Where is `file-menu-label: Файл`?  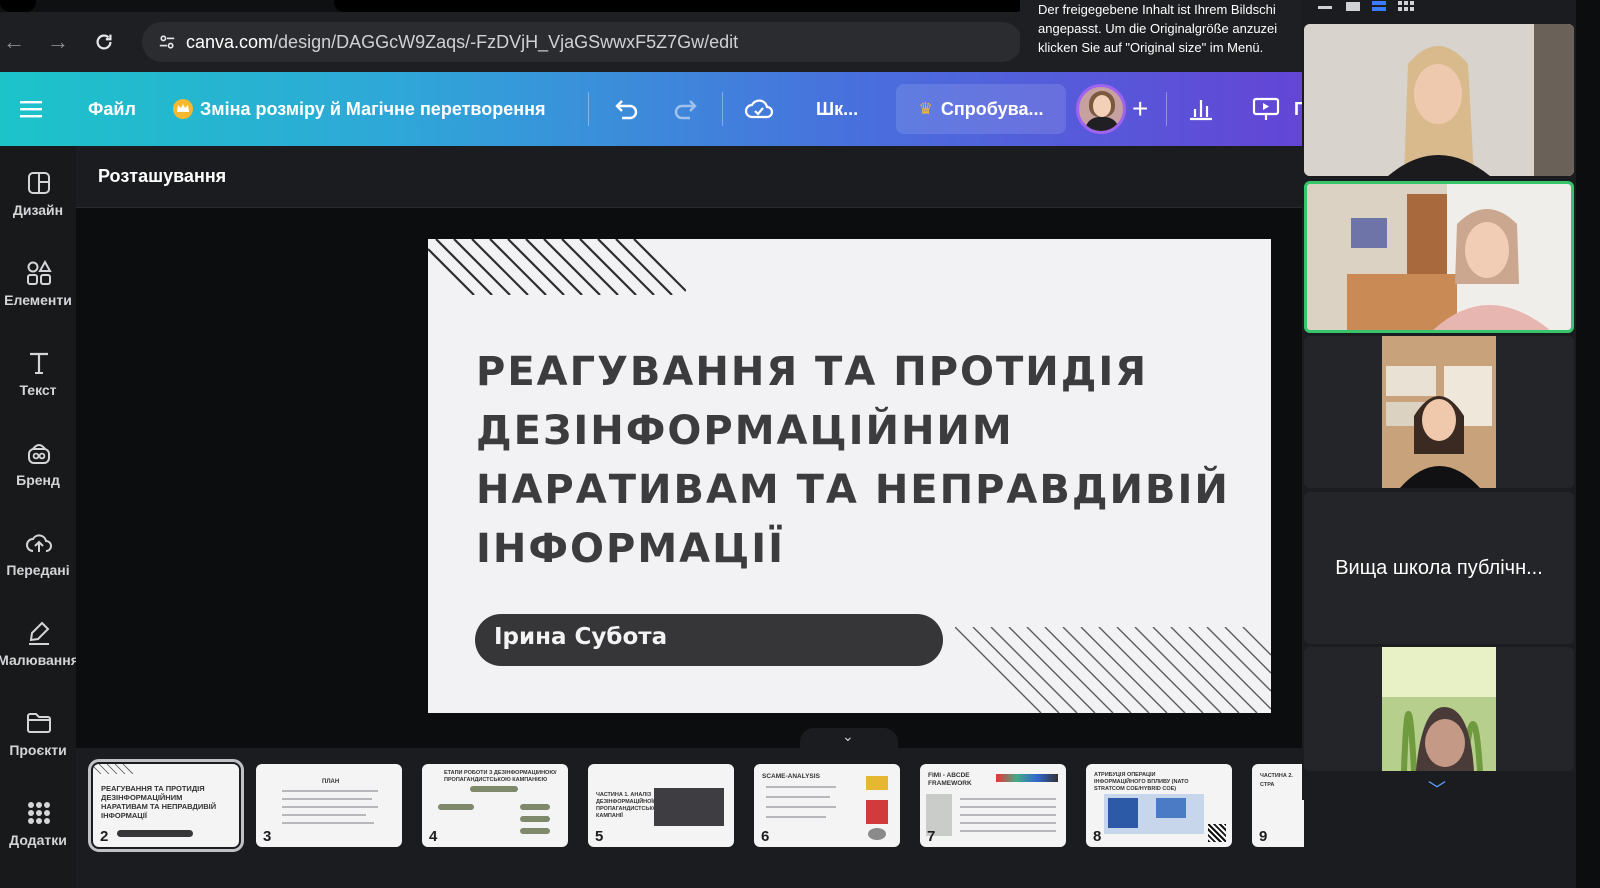
file-menu-label: Файл is located at coordinates (112, 108).